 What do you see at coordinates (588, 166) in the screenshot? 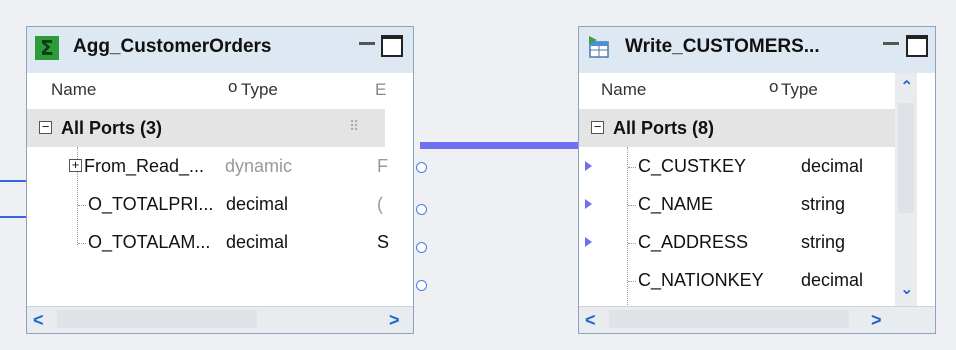
I see `input-port-1-icon` at bounding box center [588, 166].